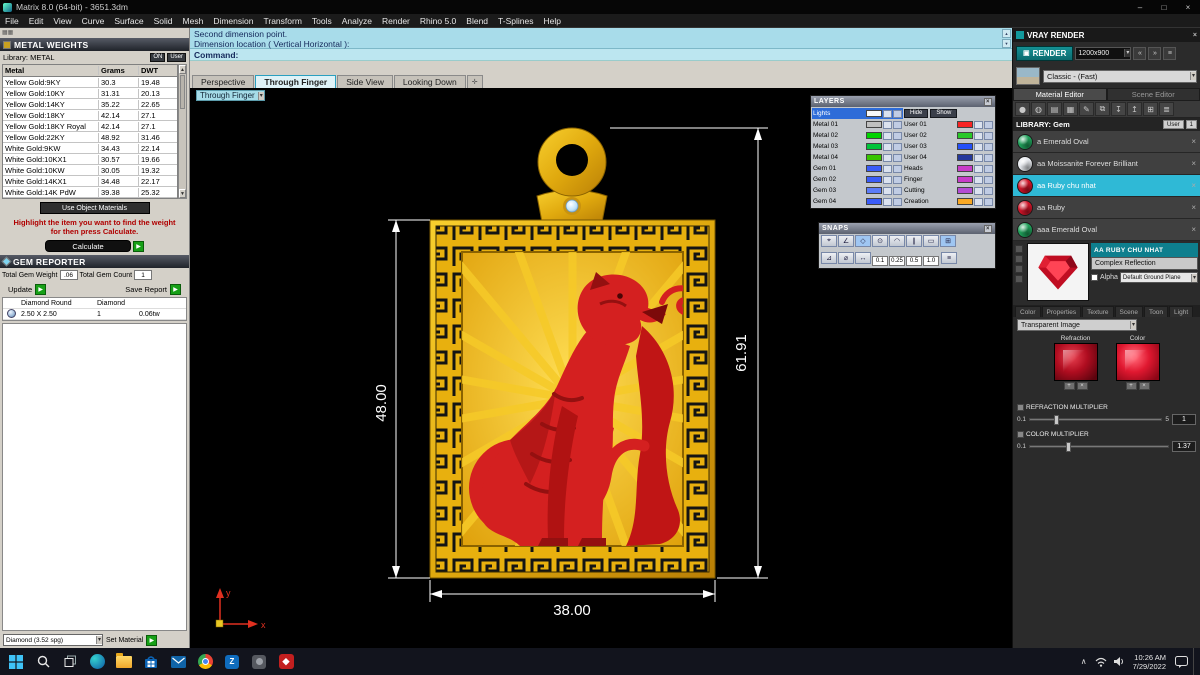 The width and height of the screenshot is (1200, 675). What do you see at coordinates (1170, 53) in the screenshot?
I see `render-settings-icon: ≡` at bounding box center [1170, 53].